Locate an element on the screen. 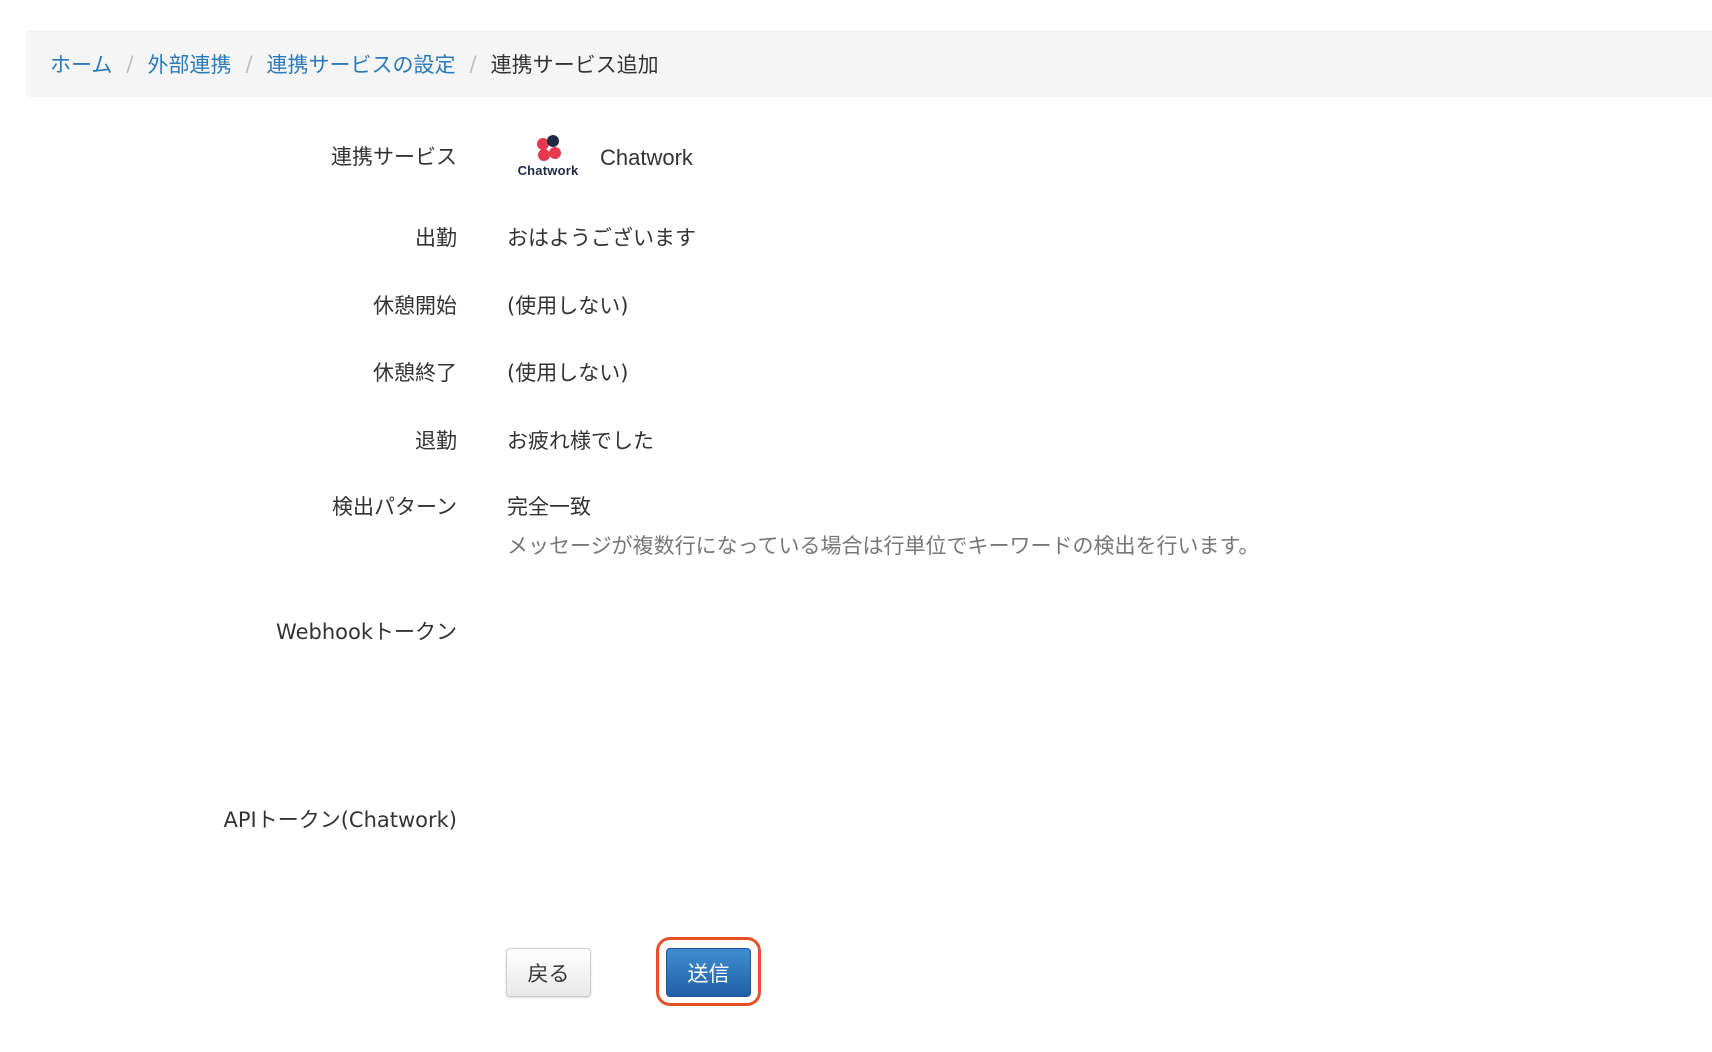 The height and width of the screenshot is (1052, 1712). webhook-token-label: Webhookトークン is located at coordinates (366, 632).